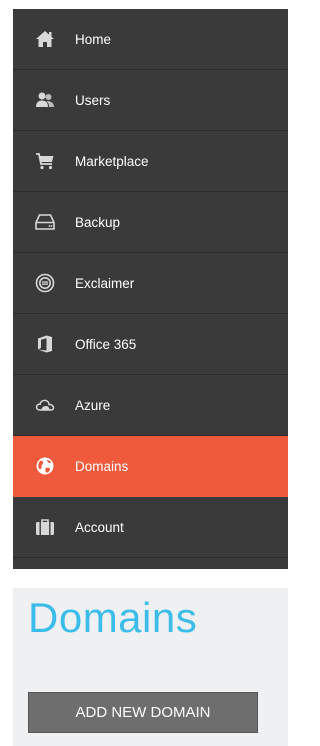 Image resolution: width=320 pixels, height=746 pixels. What do you see at coordinates (150, 161) in the screenshot?
I see `sidebar-item-marketplace: Marketplace` at bounding box center [150, 161].